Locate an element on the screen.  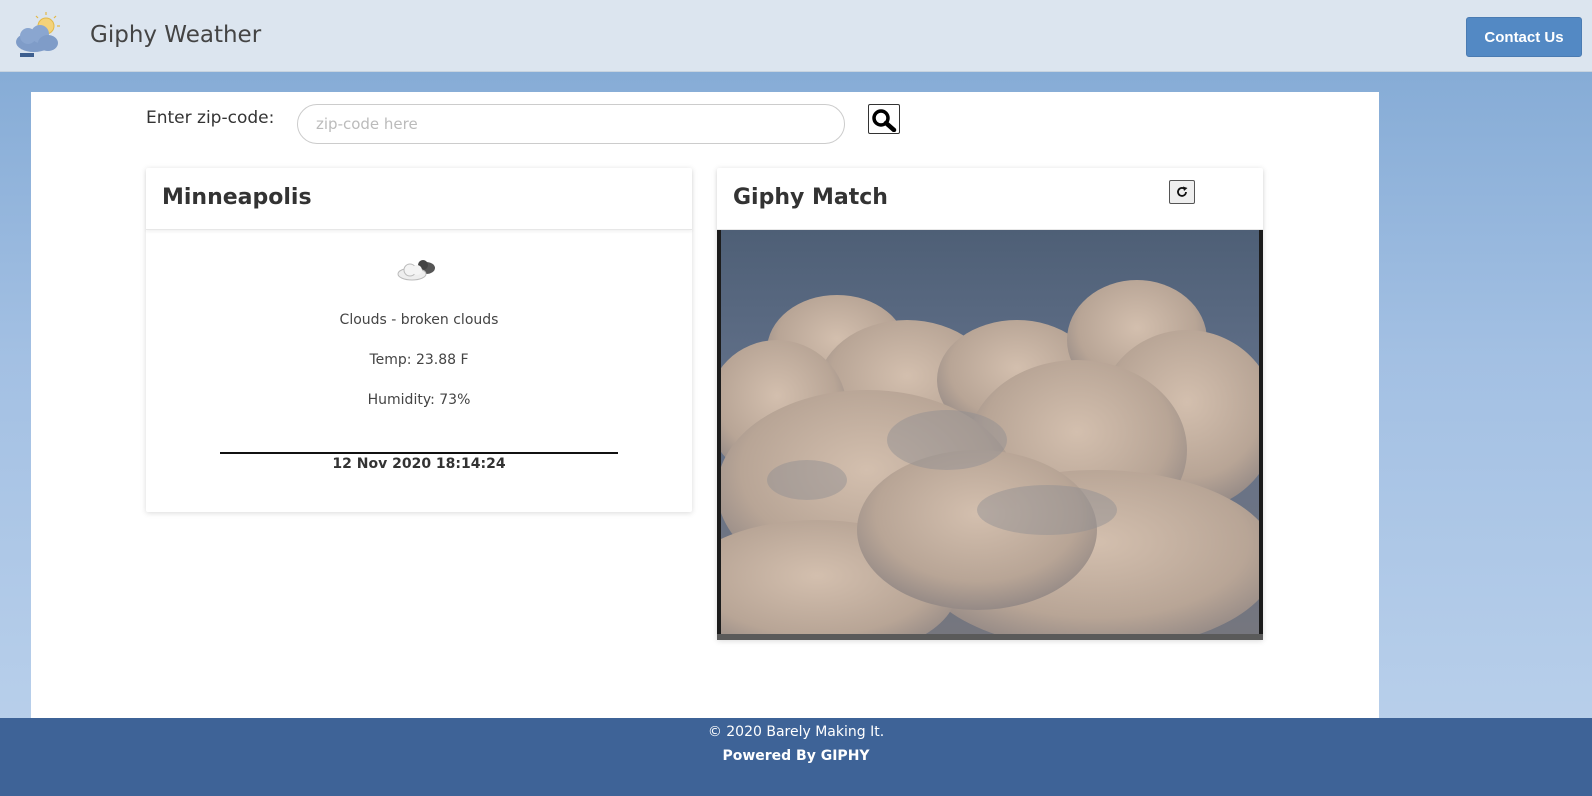
search-icon is located at coordinates (884, 120).